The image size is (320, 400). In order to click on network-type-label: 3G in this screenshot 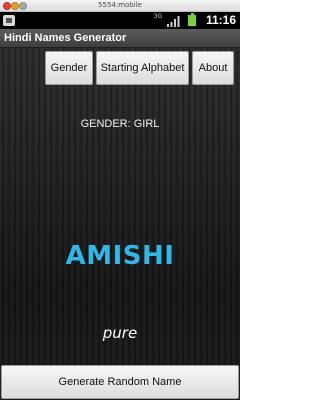, I will do `click(158, 16)`.